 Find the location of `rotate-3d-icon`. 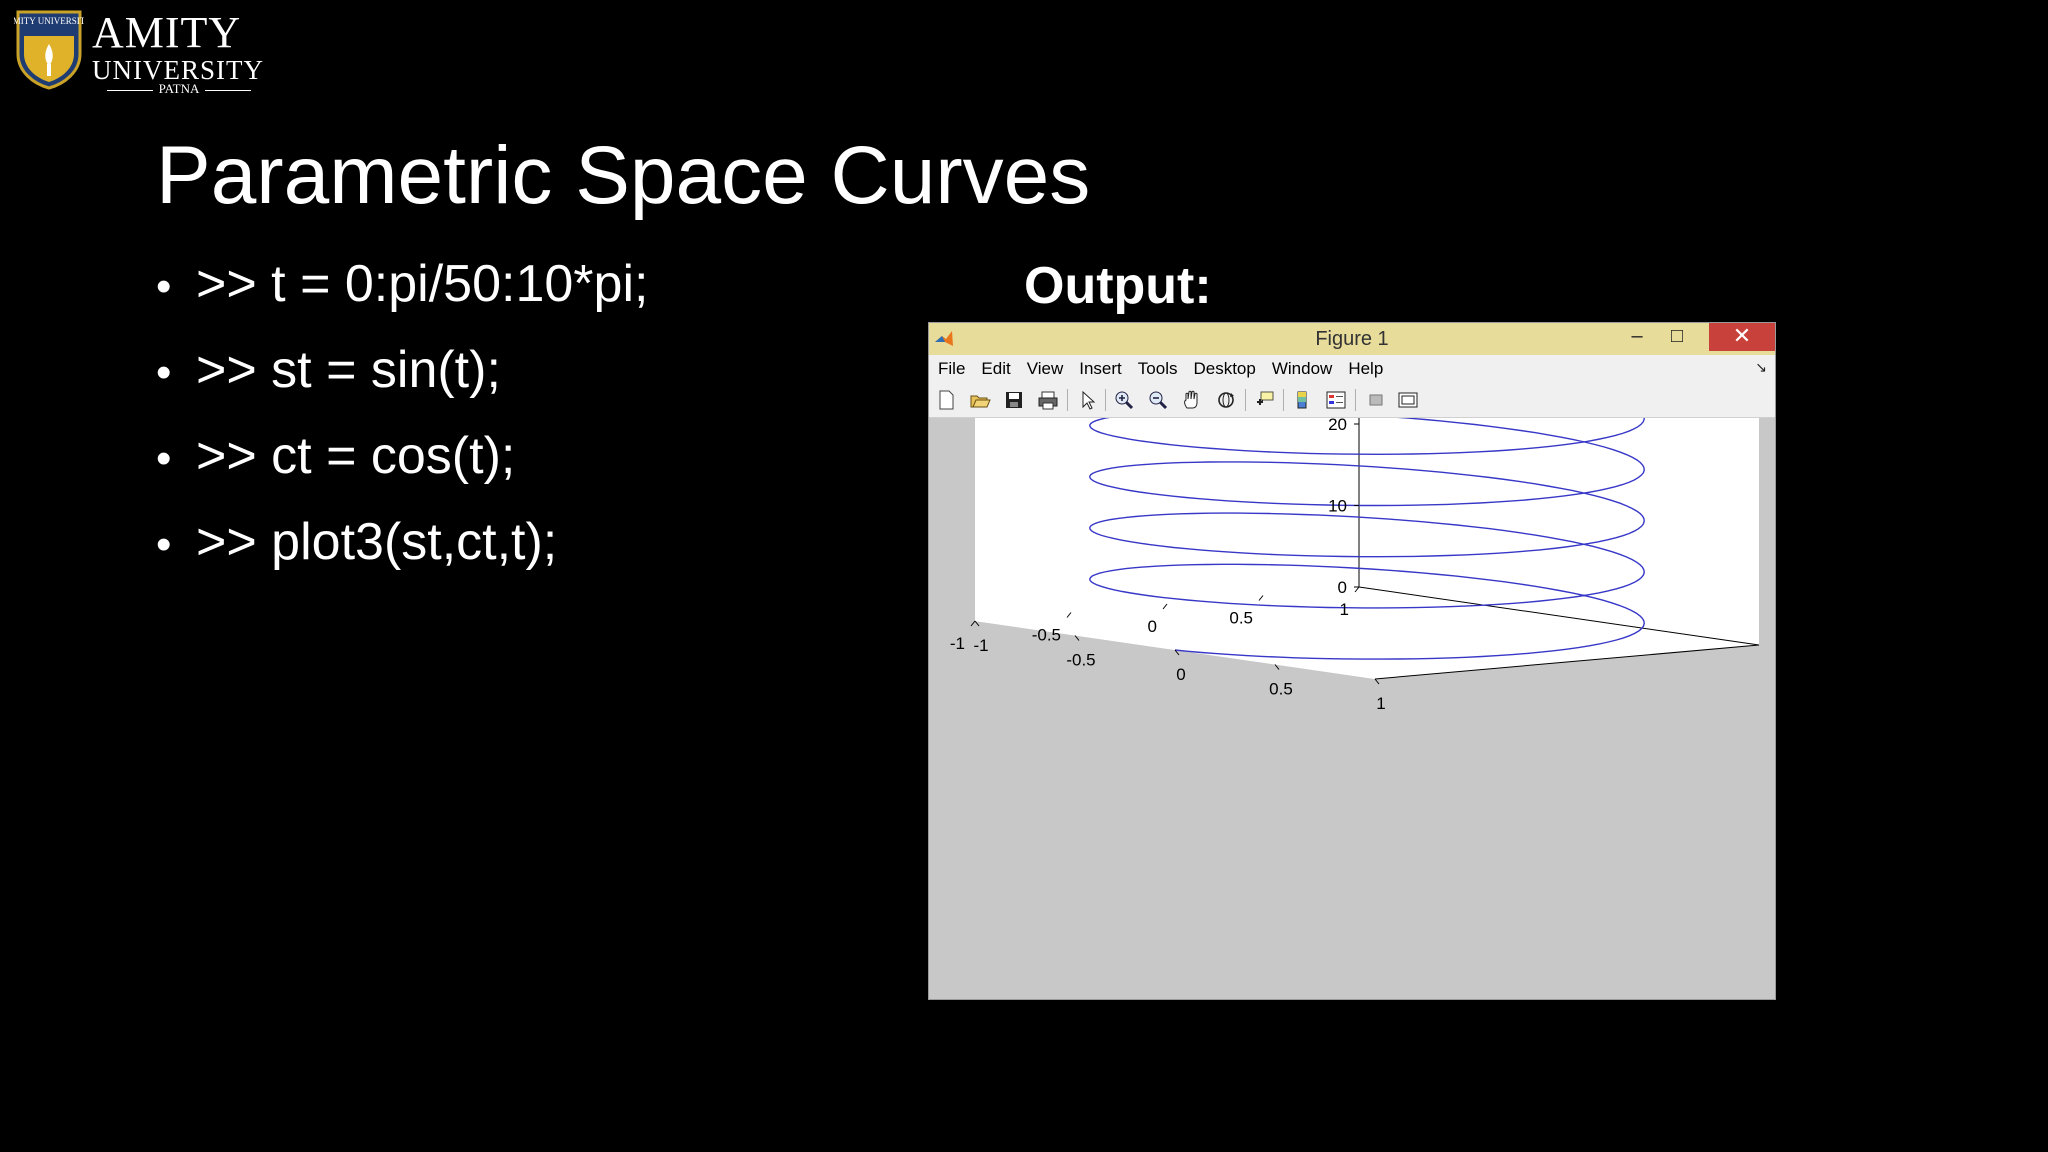

rotate-3d-icon is located at coordinates (1226, 400).